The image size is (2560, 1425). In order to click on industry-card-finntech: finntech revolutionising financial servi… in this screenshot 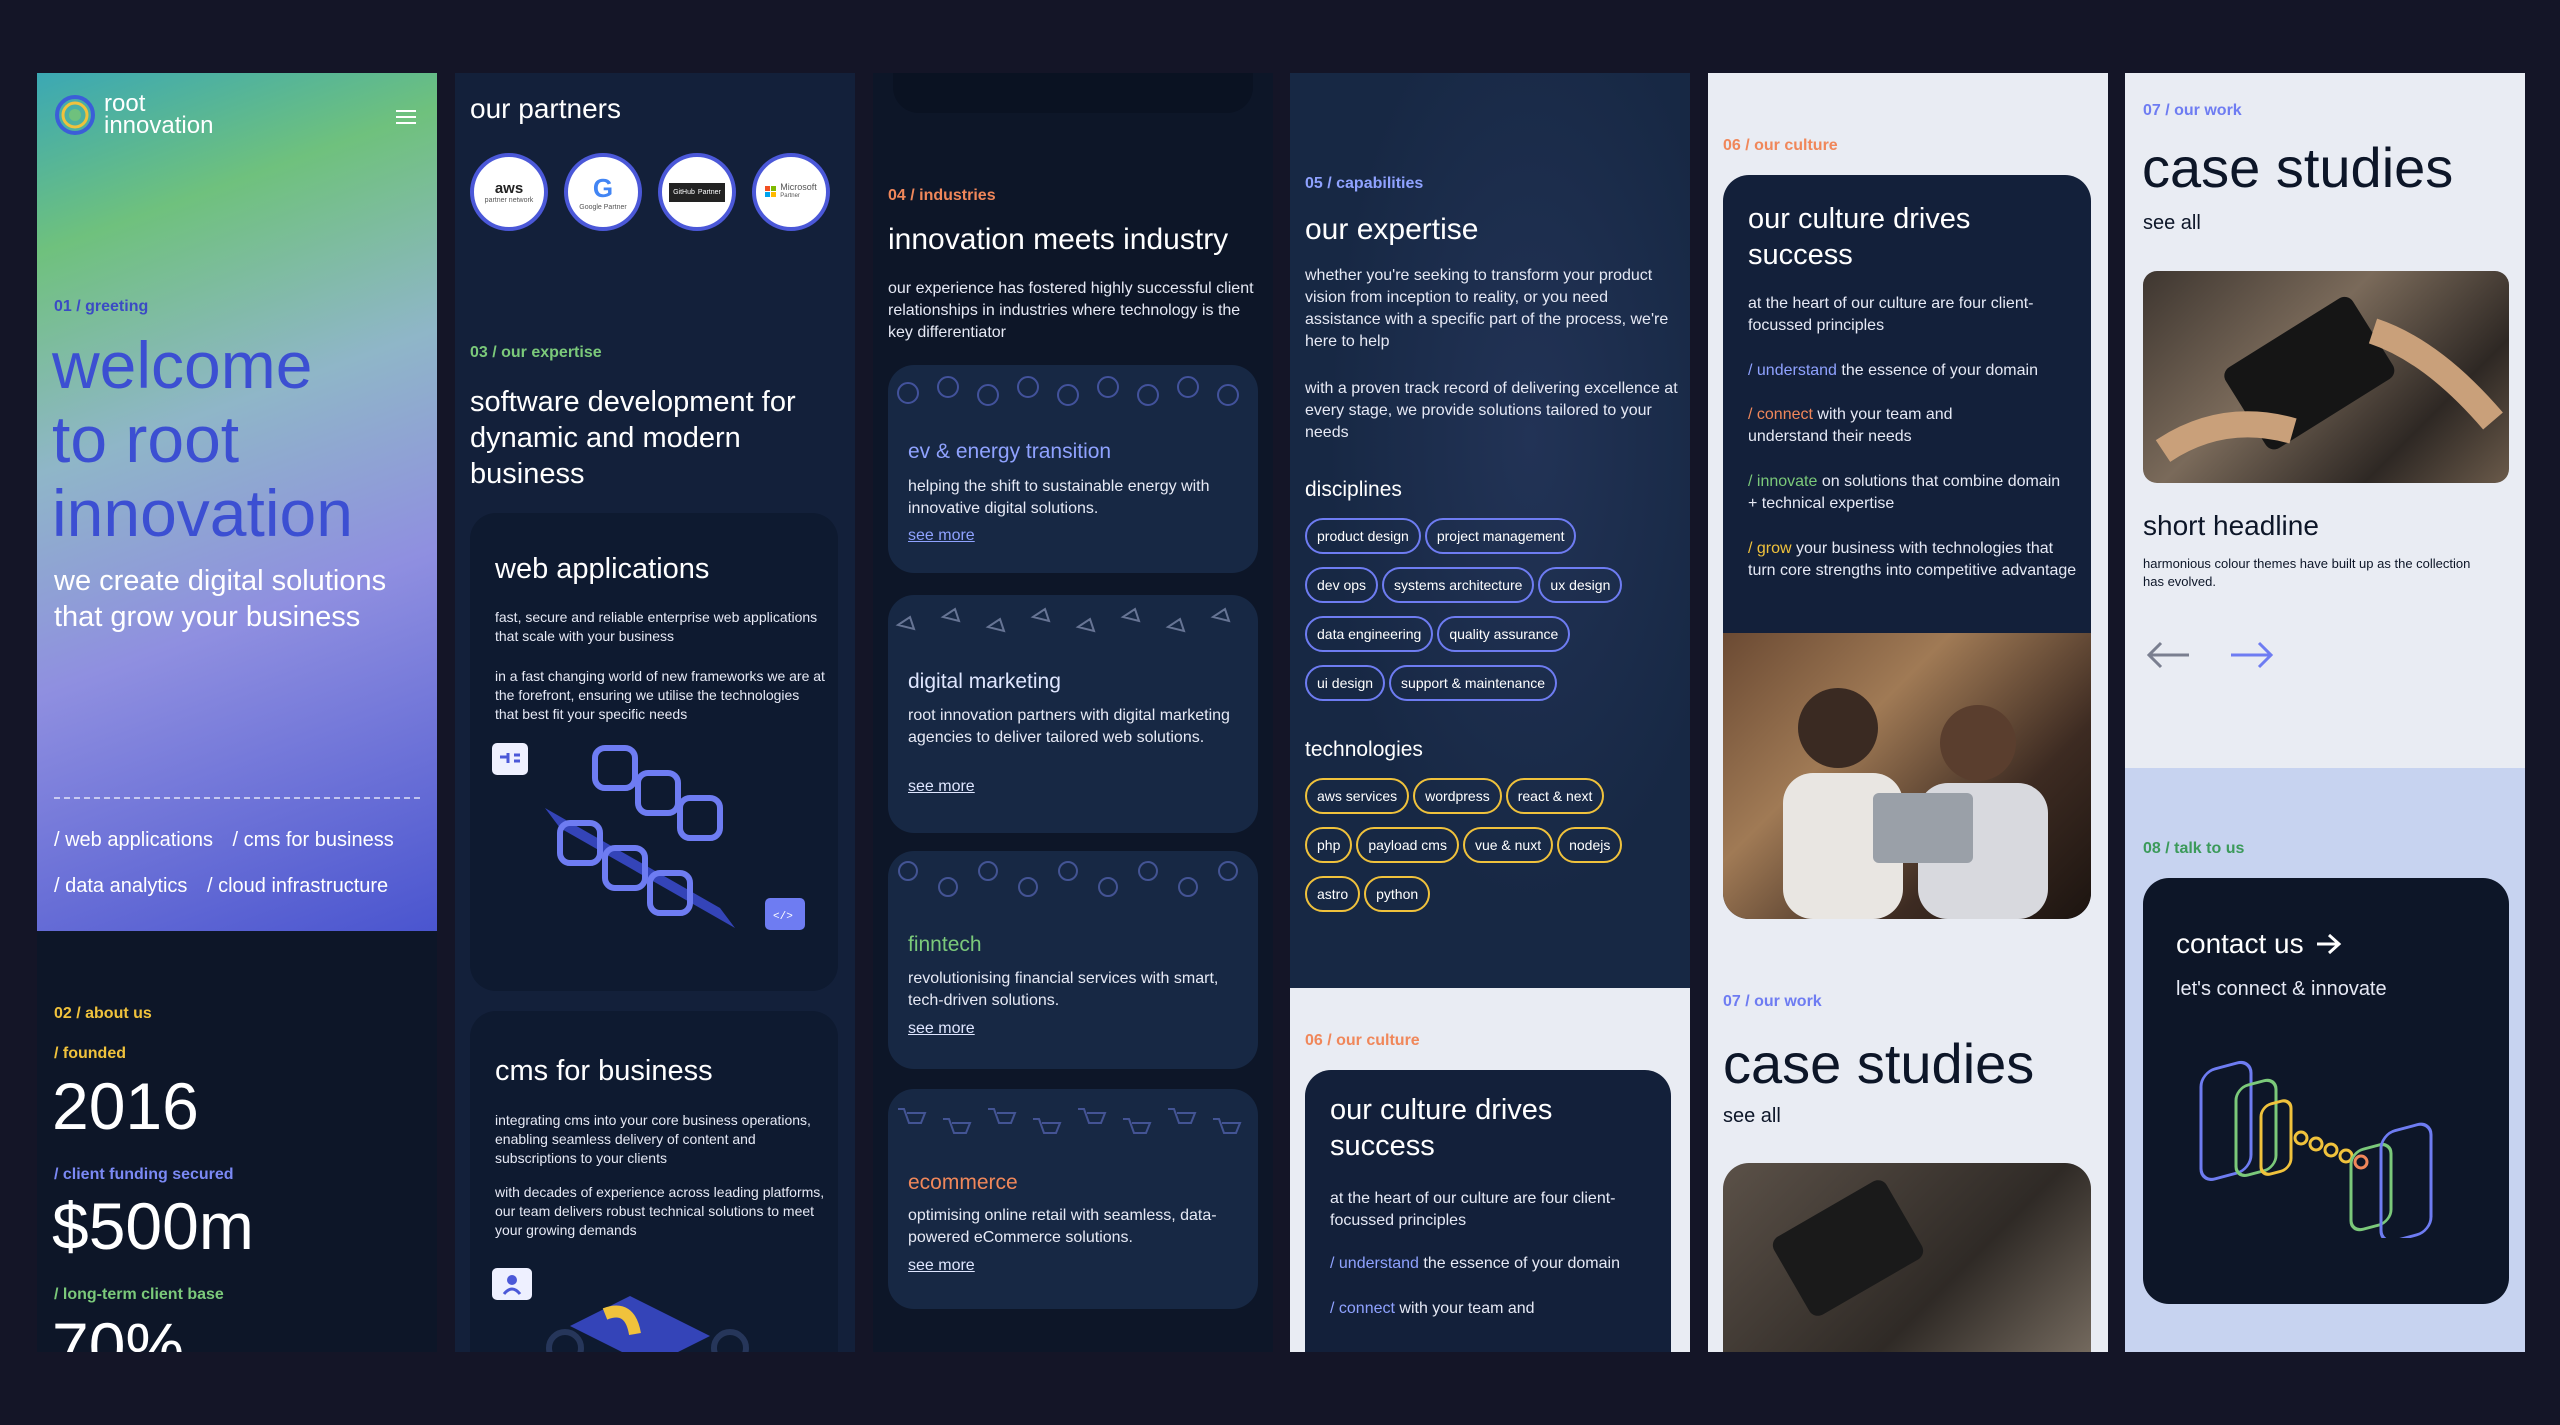, I will do `click(1073, 960)`.